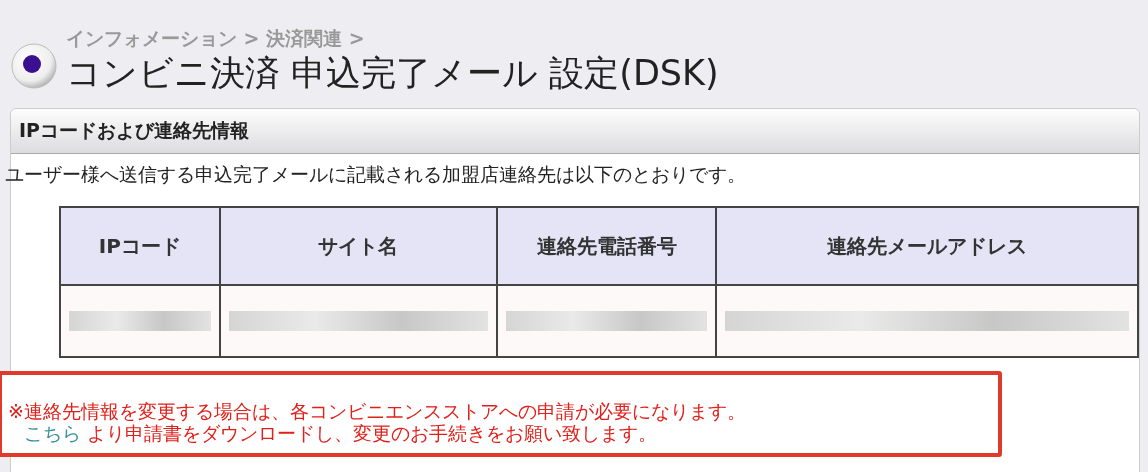 The width and height of the screenshot is (1148, 472). I want to click on column-header: 連絡先電話番号, so click(606, 246).